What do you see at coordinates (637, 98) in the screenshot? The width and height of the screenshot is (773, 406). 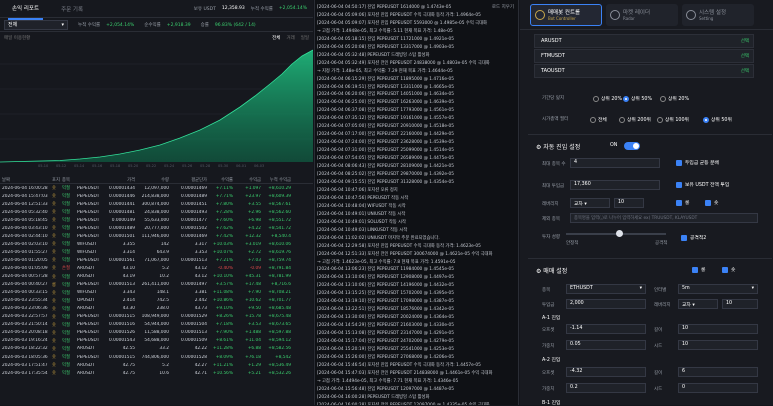 I see `interval-opt-2: 상위 50%` at bounding box center [637, 98].